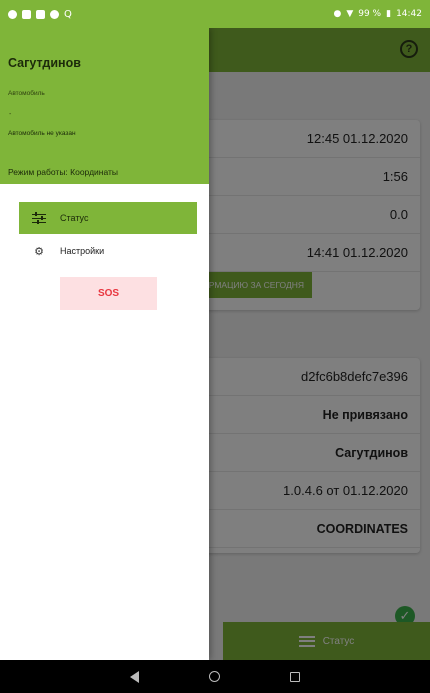 Image resolution: width=430 pixels, height=693 pixels. What do you see at coordinates (39, 218) in the screenshot?
I see `tune-icon` at bounding box center [39, 218].